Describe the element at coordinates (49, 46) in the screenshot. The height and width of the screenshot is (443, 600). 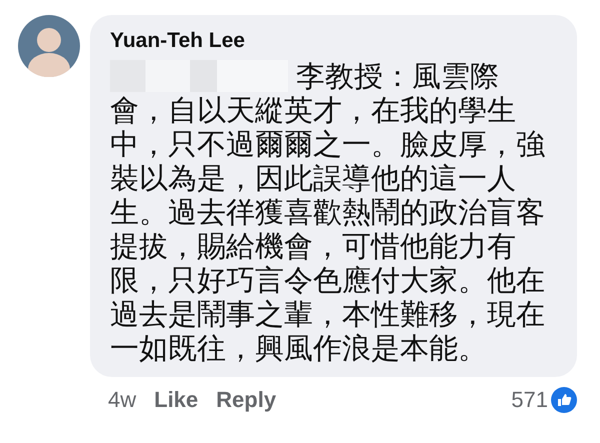
I see `avatar-icon` at that location.